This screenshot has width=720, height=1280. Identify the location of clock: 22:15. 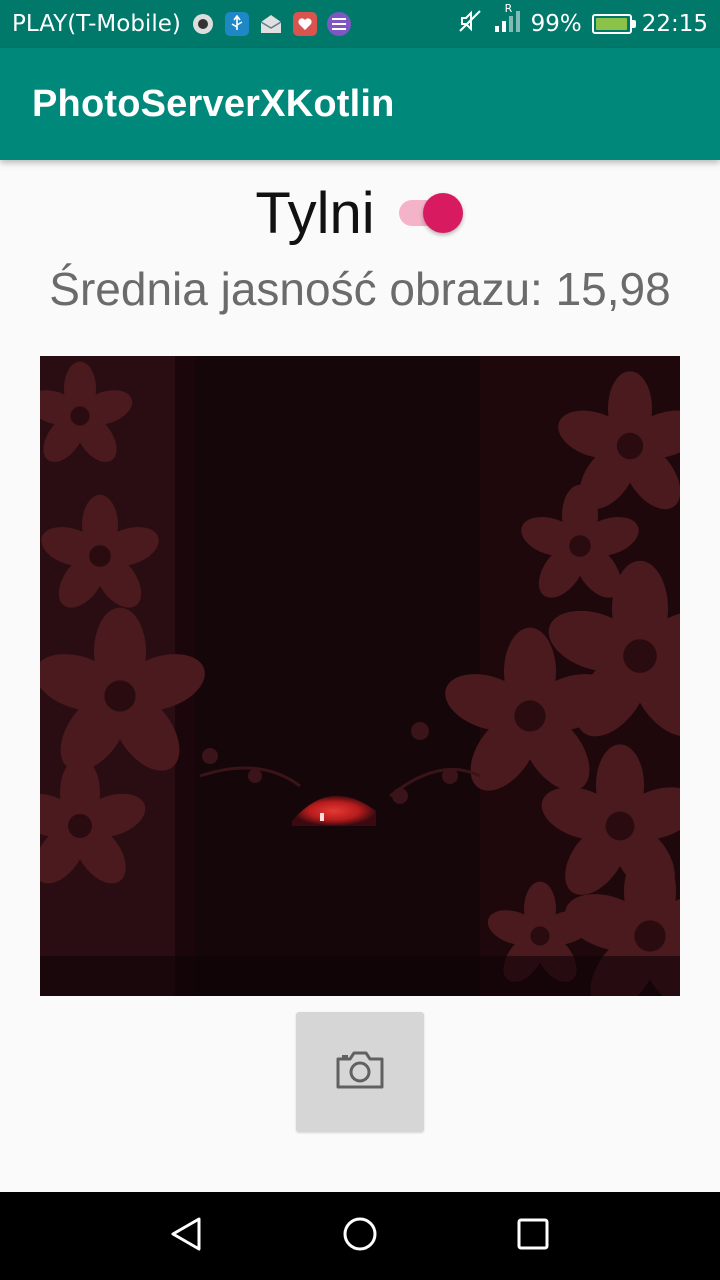
(674, 24).